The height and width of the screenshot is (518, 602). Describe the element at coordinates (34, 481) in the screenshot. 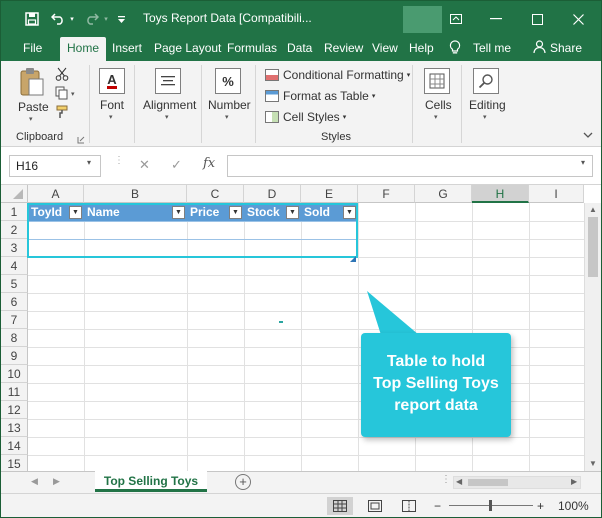

I see `sheet-prev-icon: ◀` at that location.